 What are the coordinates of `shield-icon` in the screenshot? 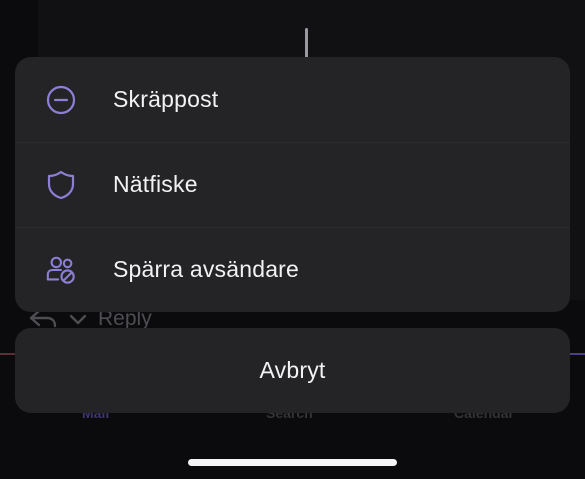 It's located at (61, 185).